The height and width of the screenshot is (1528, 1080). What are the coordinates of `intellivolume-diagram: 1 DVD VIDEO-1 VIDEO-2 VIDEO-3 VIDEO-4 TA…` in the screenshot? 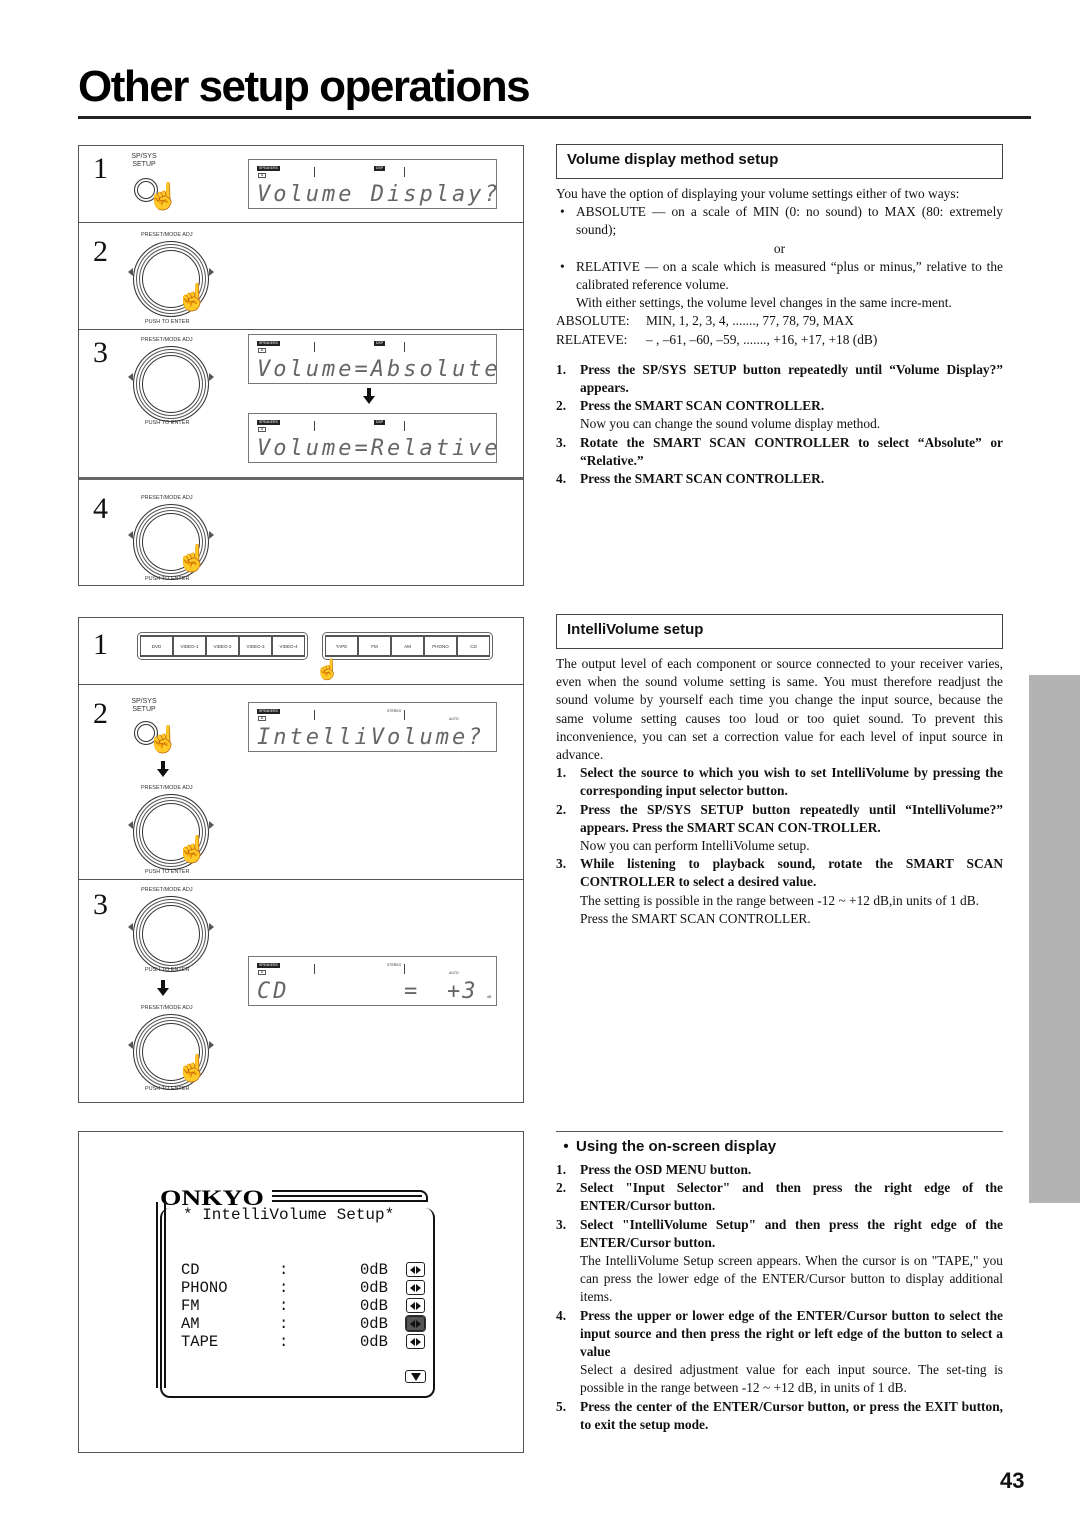 It's located at (301, 860).